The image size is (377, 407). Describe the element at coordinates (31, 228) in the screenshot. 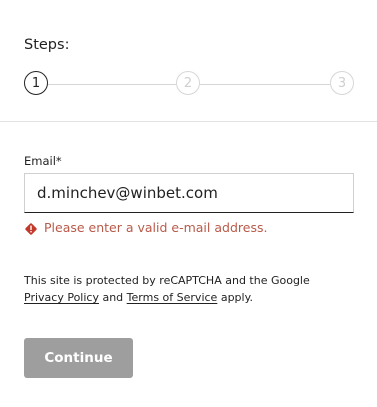

I see `warning-diamond-icon` at that location.